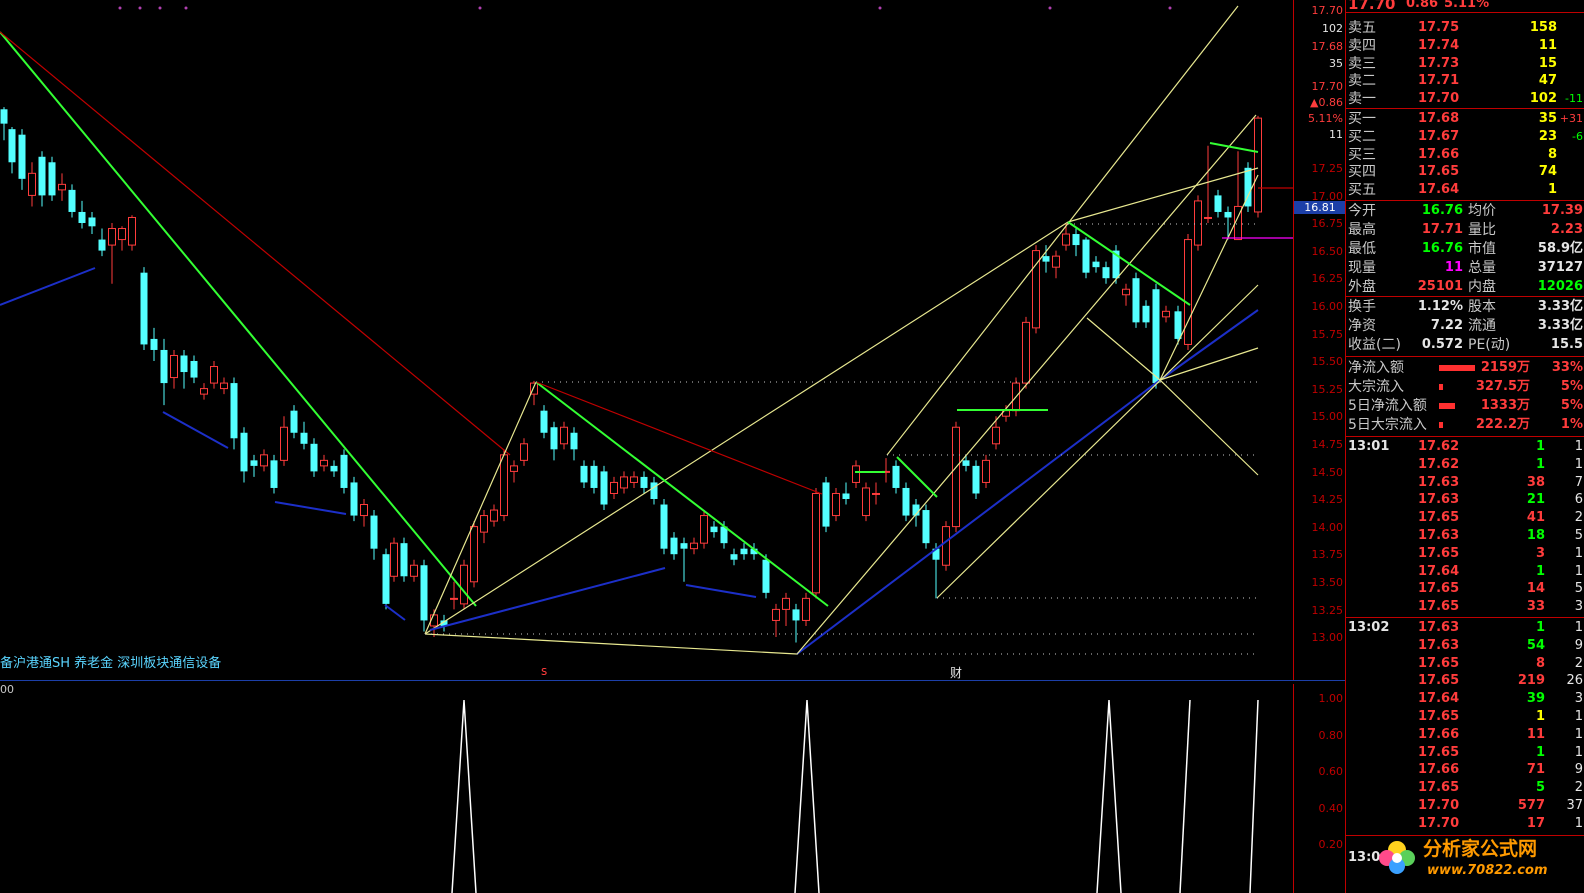 The height and width of the screenshot is (893, 1584). I want to click on tick-volume: 33, so click(1535, 607).